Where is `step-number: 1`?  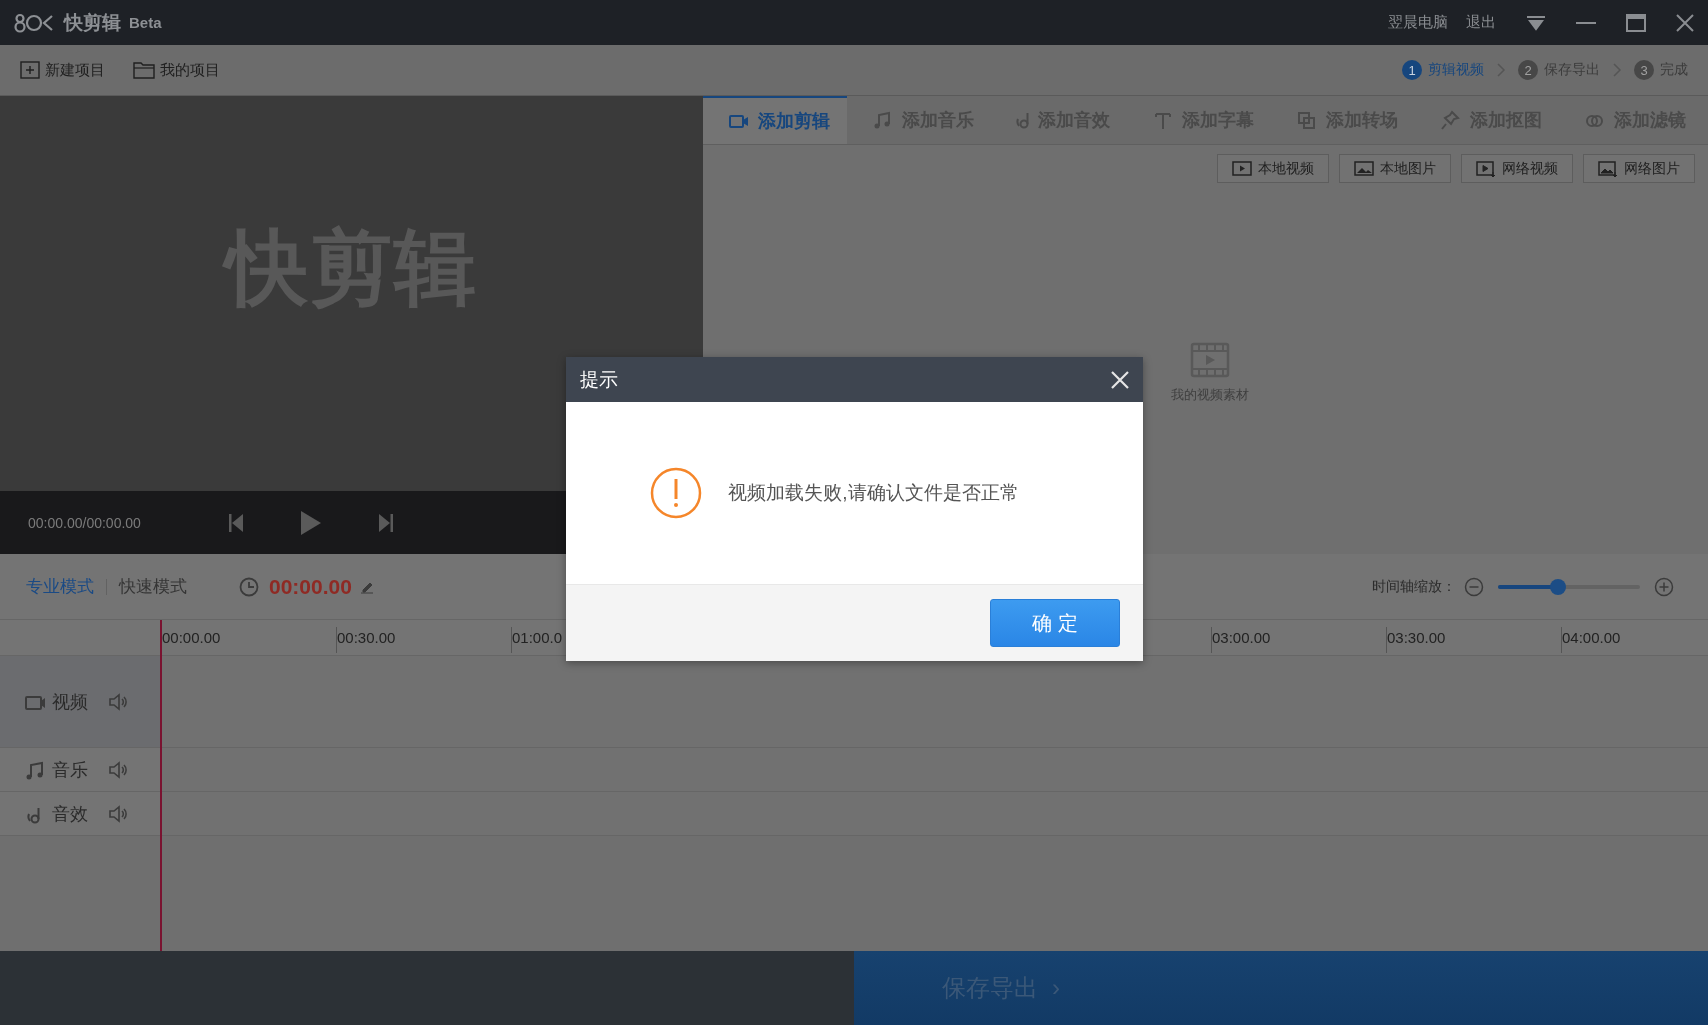
step-number: 1 is located at coordinates (1412, 70).